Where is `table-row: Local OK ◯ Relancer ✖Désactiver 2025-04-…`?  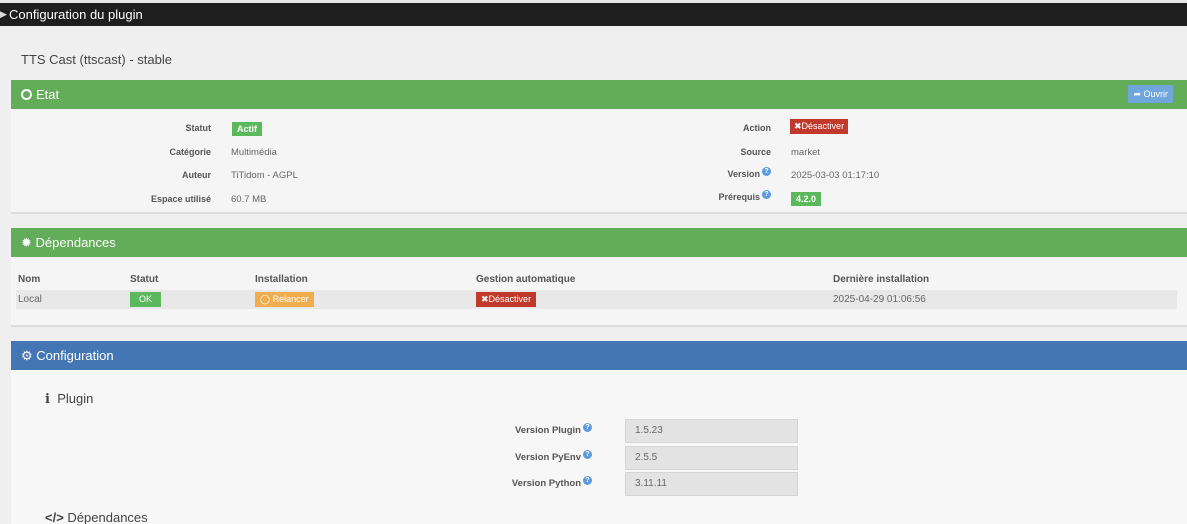 table-row: Local OK ◯ Relancer ✖Désactiver 2025-04-… is located at coordinates (596, 299).